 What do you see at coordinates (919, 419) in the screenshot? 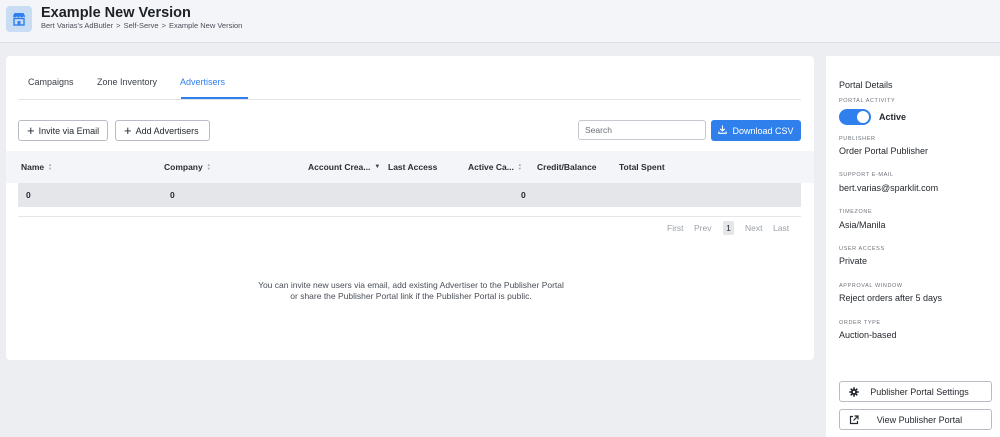
I see `view-button-label: View Publisher Portal` at bounding box center [919, 419].